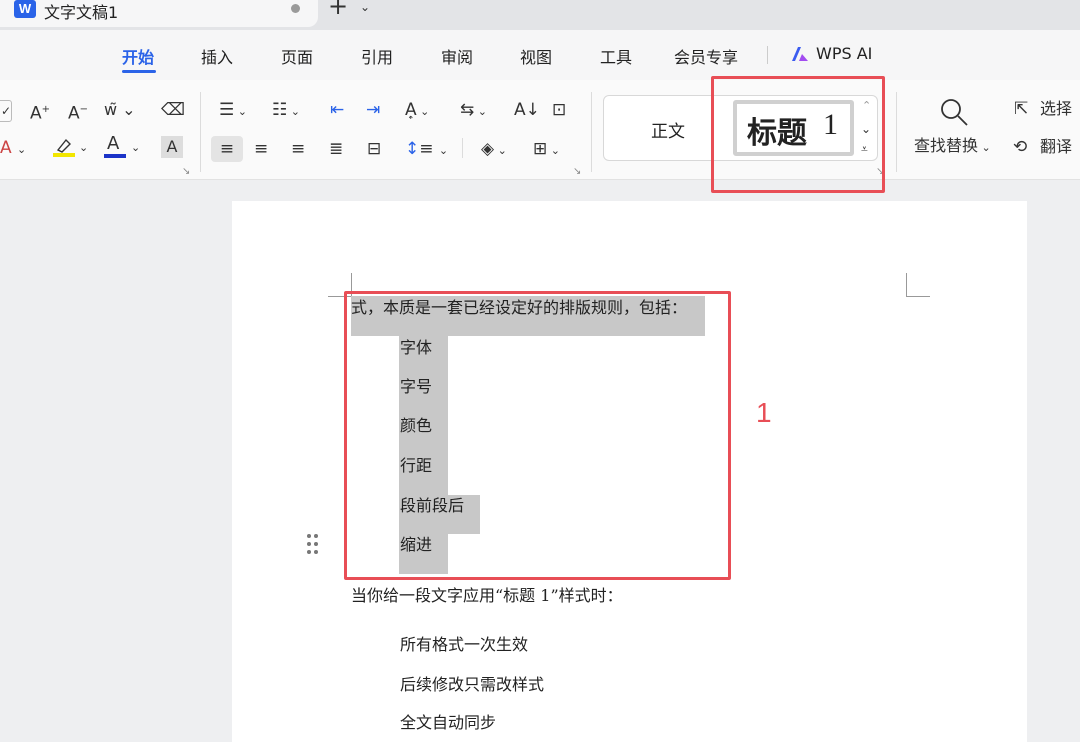 This screenshot has width=1080, height=742. Describe the element at coordinates (577, 172) in the screenshot. I see `paragraph-group-launcher-icon: ↘` at that location.